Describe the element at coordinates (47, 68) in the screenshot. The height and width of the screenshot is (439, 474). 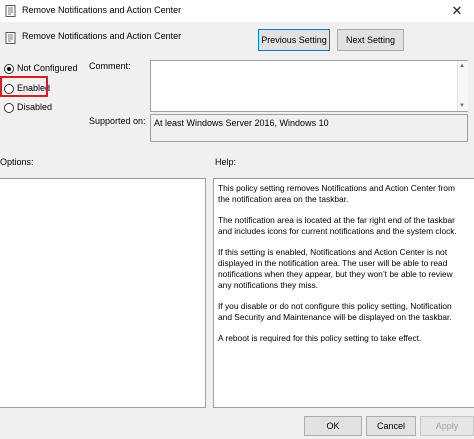
I see `not-configured-label: Not Configured` at that location.